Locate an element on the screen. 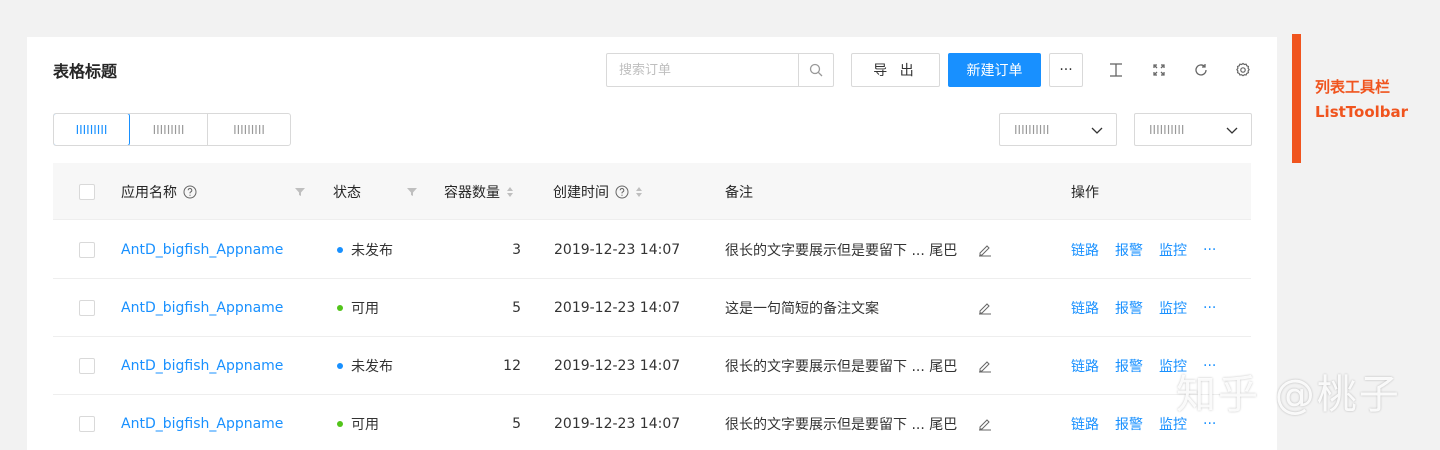 The width and height of the screenshot is (1440, 450). more-button: ··· is located at coordinates (1066, 70).